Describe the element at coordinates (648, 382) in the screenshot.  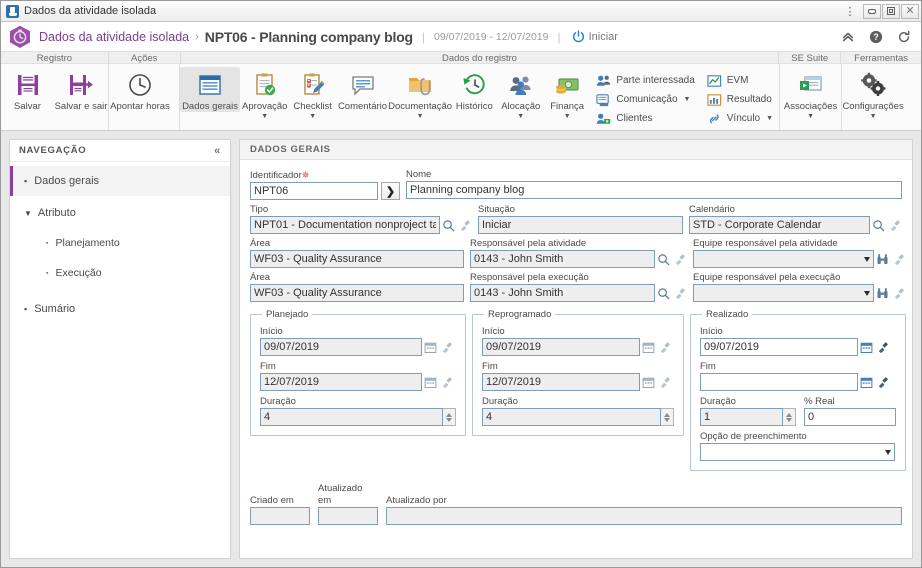
I see `reprogramado-fim-calendar-icon` at that location.